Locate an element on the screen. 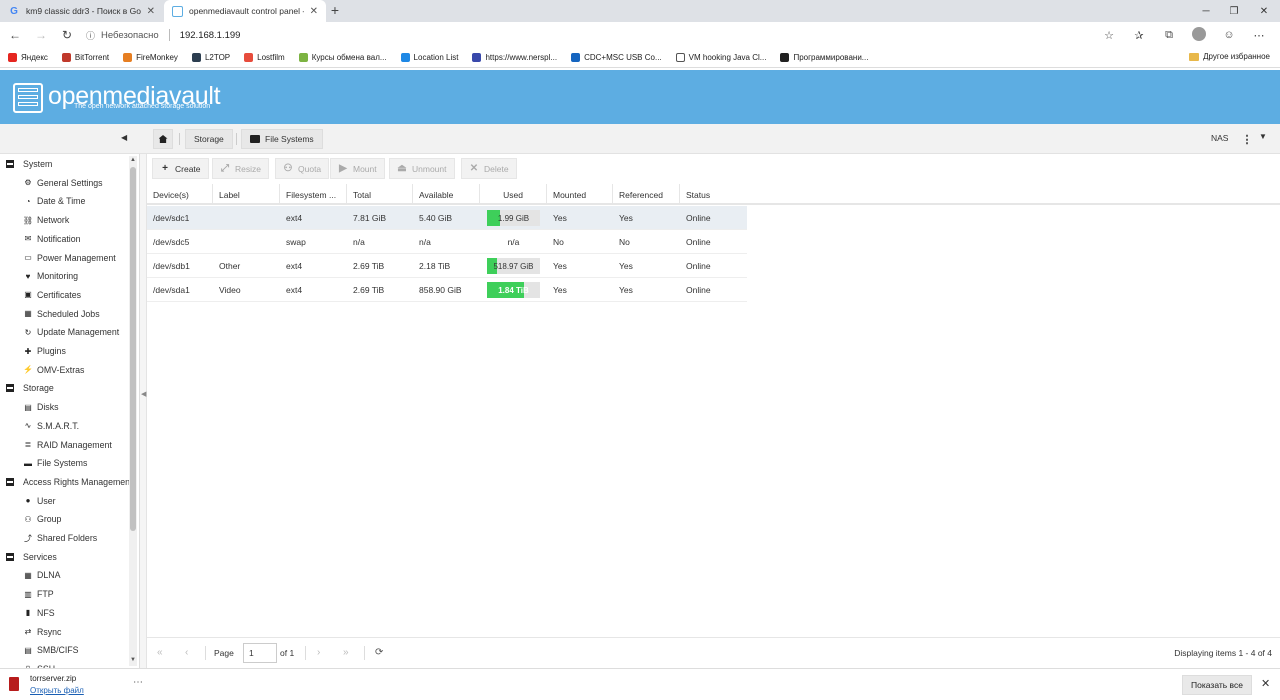  bookmark-item: Location List is located at coordinates (429, 57).